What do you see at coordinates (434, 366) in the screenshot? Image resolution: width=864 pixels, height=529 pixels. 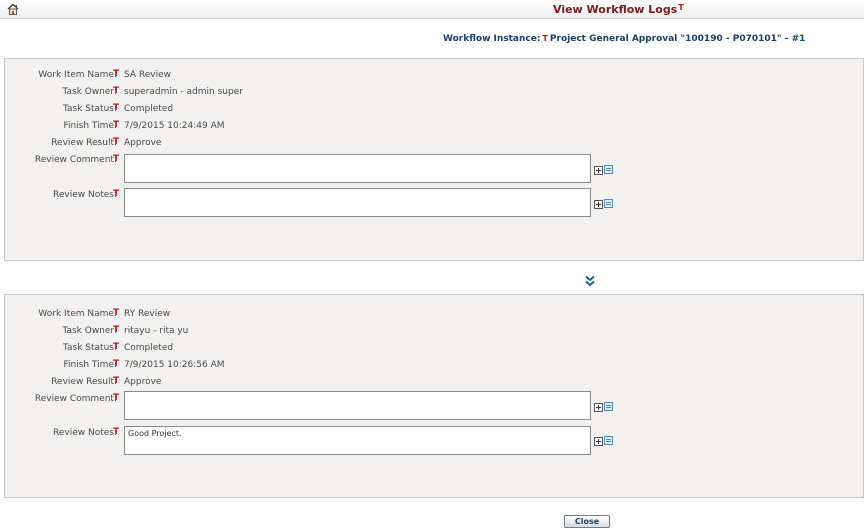 I see `finish-time-row: Finish Time: T 7/9/2015 10:26:56 AM` at bounding box center [434, 366].